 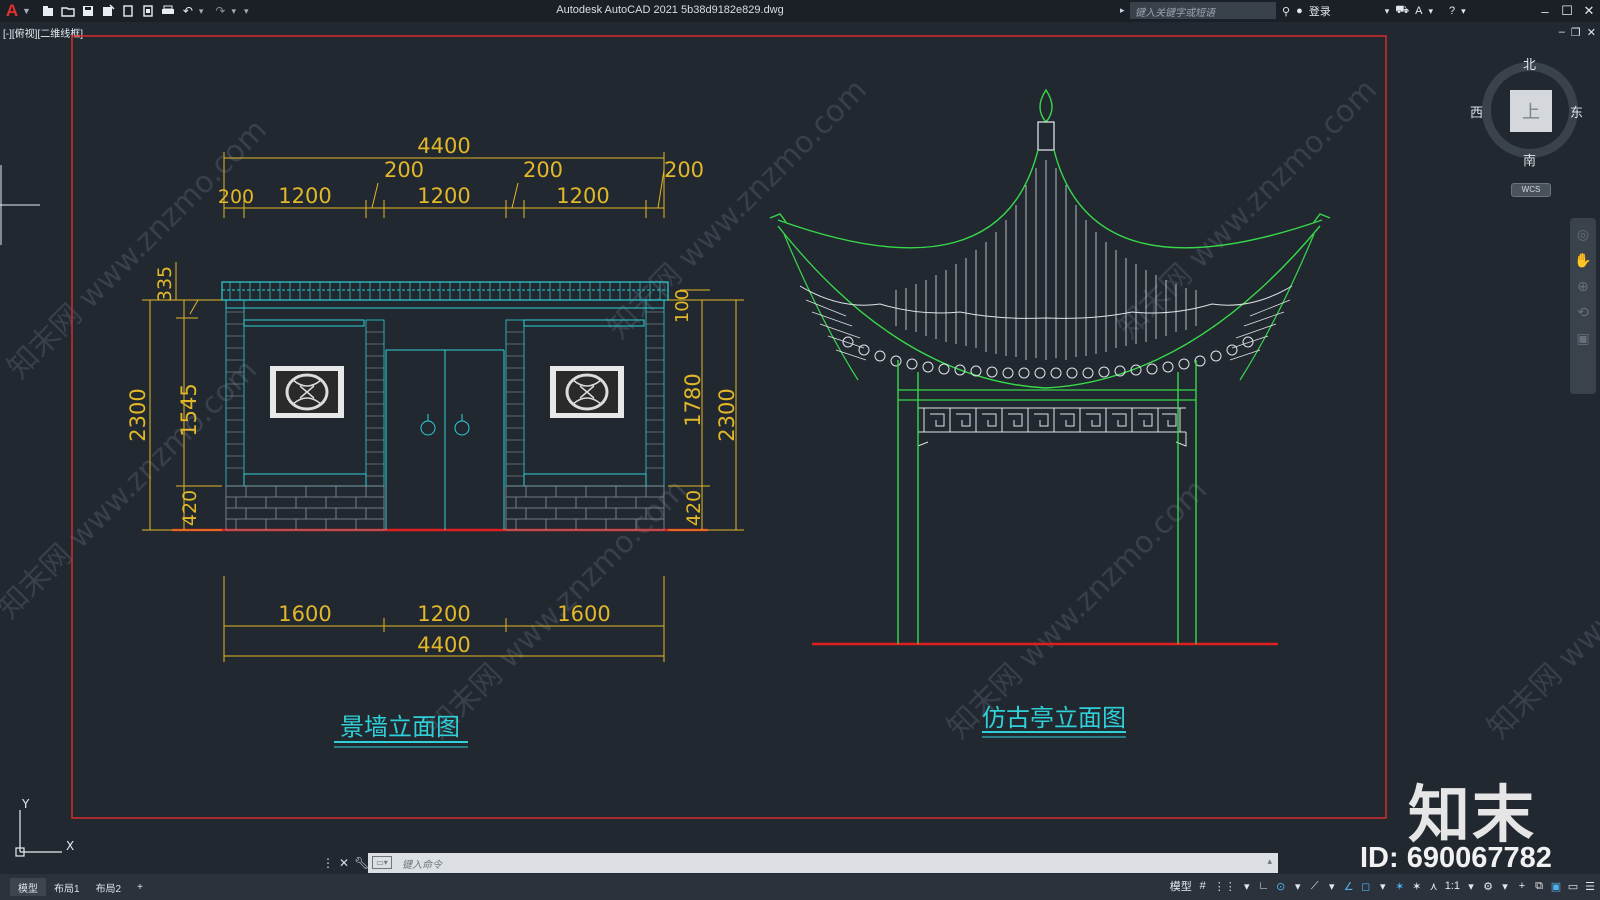 I want to click on viewcube-top-face: 上, so click(x=1531, y=111).